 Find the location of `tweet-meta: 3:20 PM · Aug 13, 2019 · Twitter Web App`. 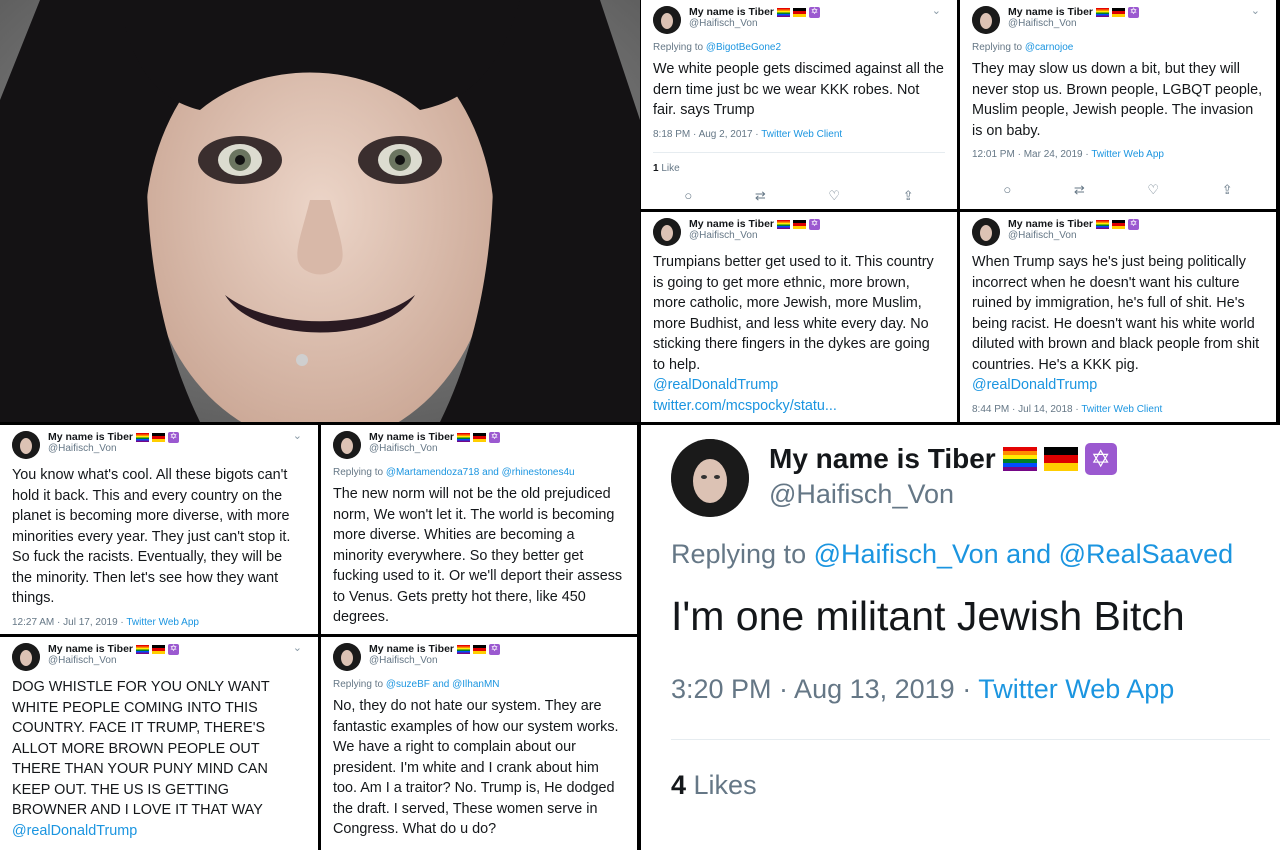

tweet-meta: 3:20 PM · Aug 13, 2019 · Twitter Web App is located at coordinates (970, 707).